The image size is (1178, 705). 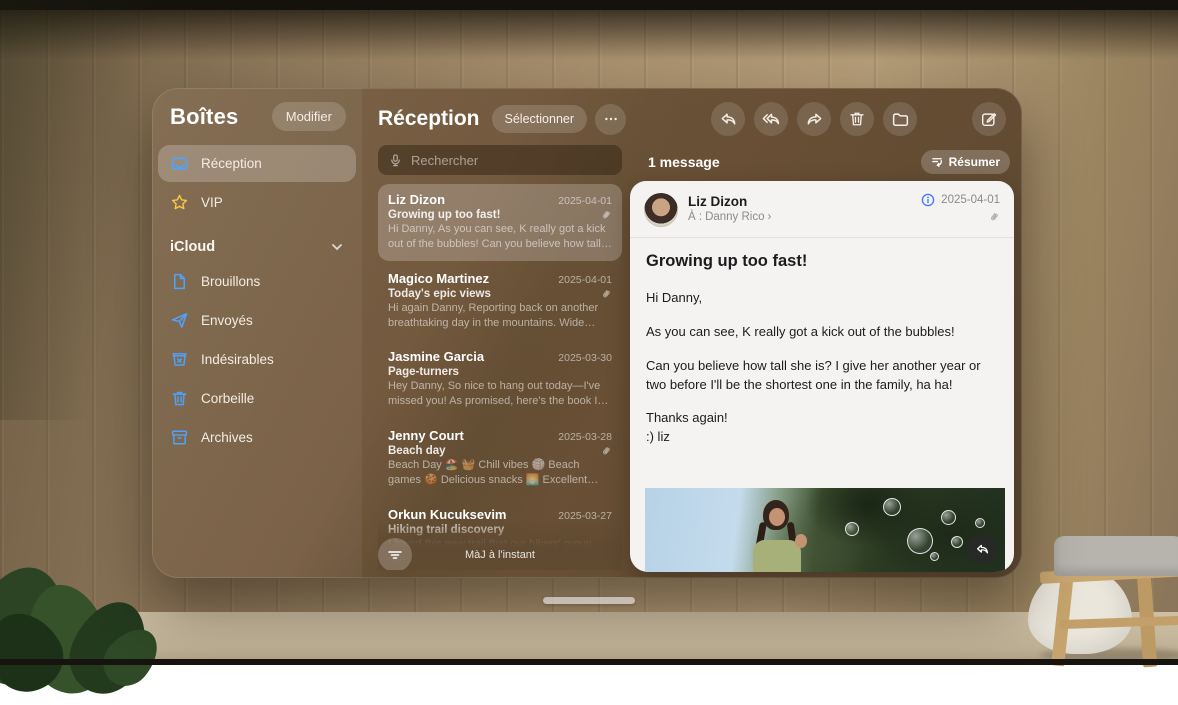 What do you see at coordinates (395, 160) in the screenshot?
I see `microphone-icon` at bounding box center [395, 160].